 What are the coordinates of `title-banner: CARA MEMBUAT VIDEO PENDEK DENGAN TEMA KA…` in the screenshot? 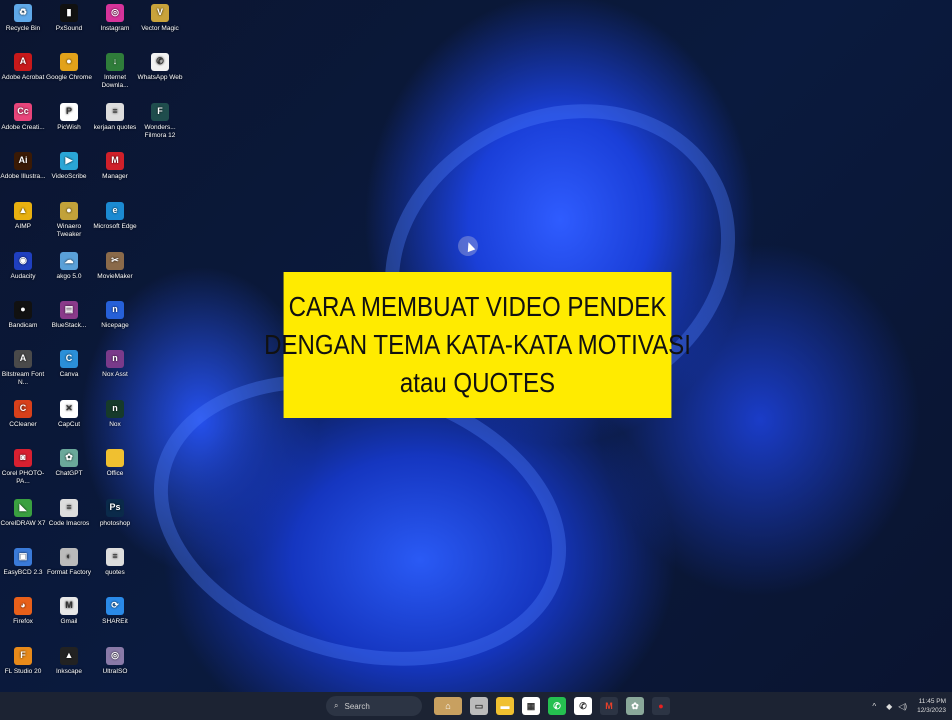 It's located at (477, 345).